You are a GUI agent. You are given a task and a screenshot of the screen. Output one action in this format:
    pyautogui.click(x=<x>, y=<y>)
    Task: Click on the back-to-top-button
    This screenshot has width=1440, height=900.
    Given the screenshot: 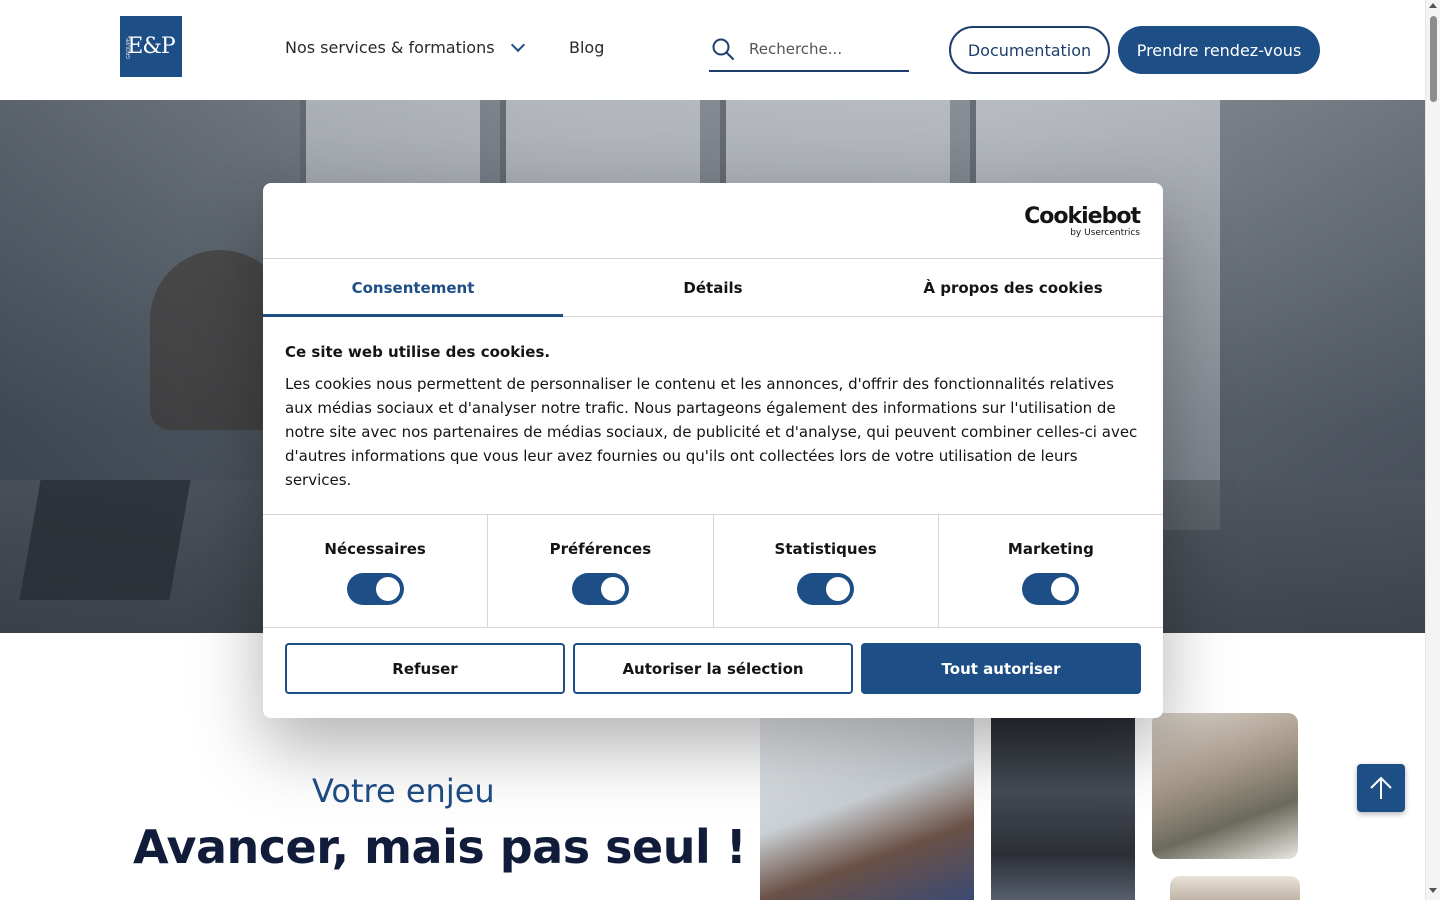 What is the action you would take?
    pyautogui.click(x=1381, y=788)
    